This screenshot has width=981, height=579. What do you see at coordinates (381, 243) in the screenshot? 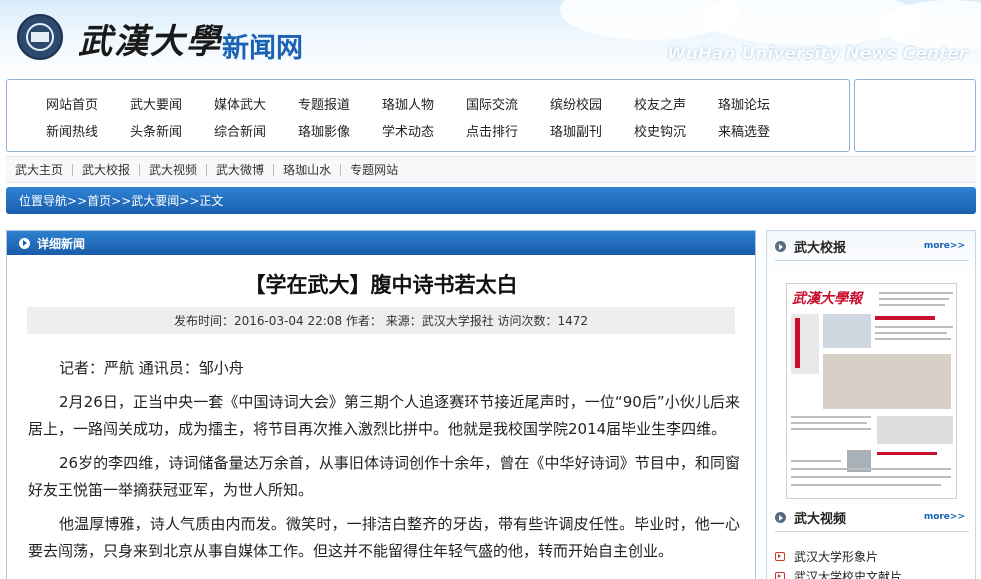
I see `article-panel-header: 详细新闻` at bounding box center [381, 243].